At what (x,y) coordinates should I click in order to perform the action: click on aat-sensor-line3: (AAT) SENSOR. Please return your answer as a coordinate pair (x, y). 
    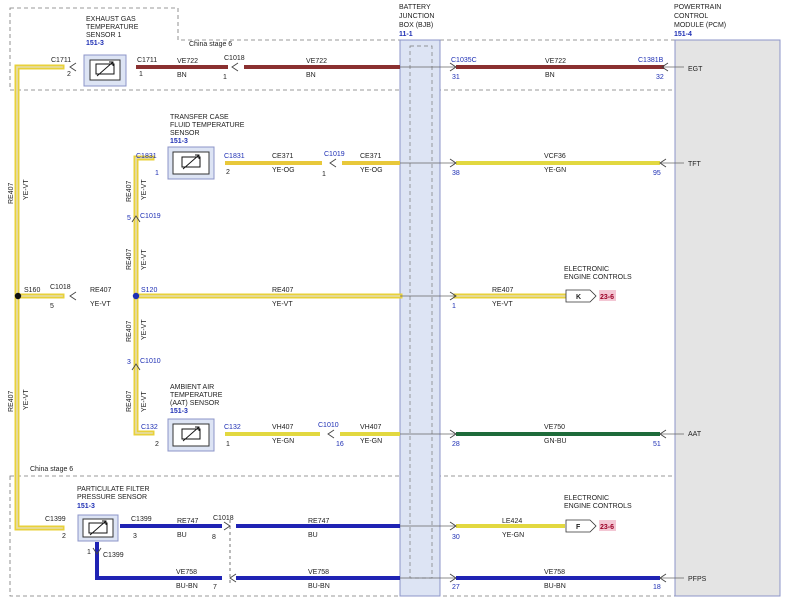
    Looking at the image, I should click on (194, 403).